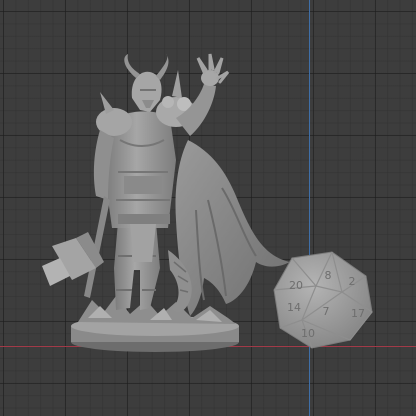 This screenshot has height=416, width=416. Describe the element at coordinates (296, 285) in the screenshot. I see `die-face-number: 20` at that location.